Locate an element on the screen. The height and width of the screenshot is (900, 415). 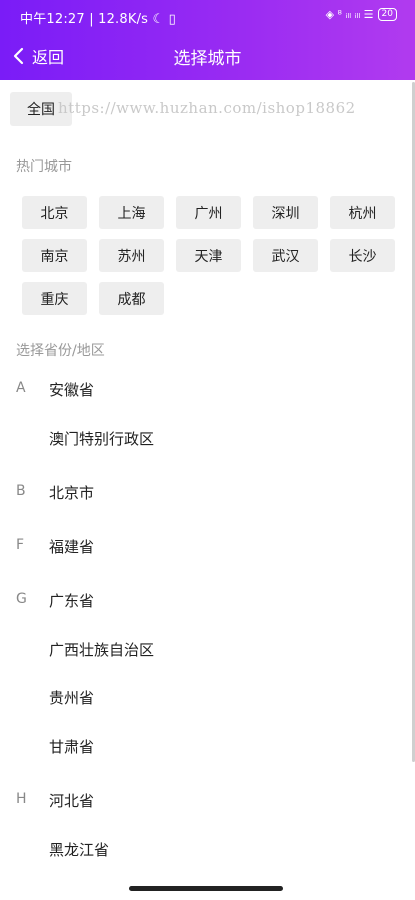
province-name: 澳门特别行政区 is located at coordinates (102, 439).